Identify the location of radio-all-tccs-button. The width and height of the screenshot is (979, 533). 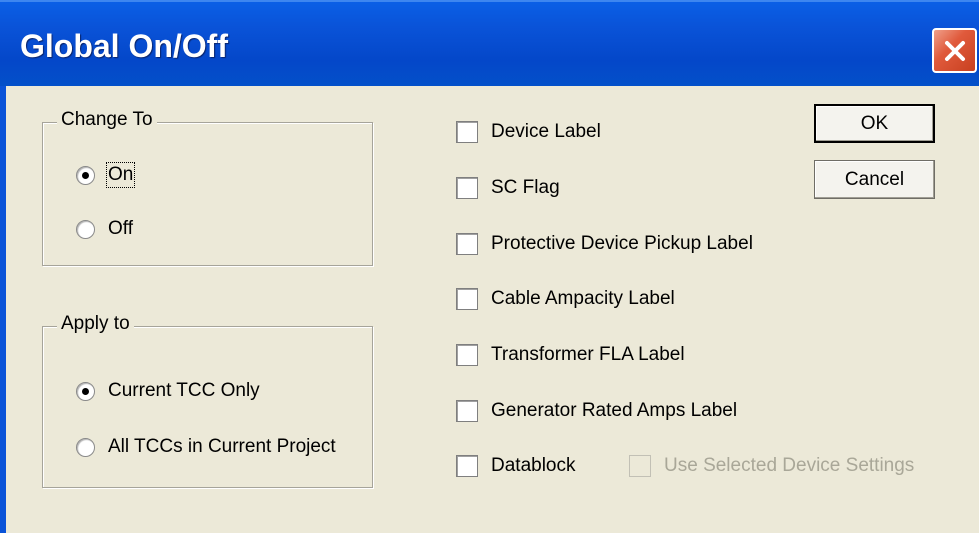
(85, 447).